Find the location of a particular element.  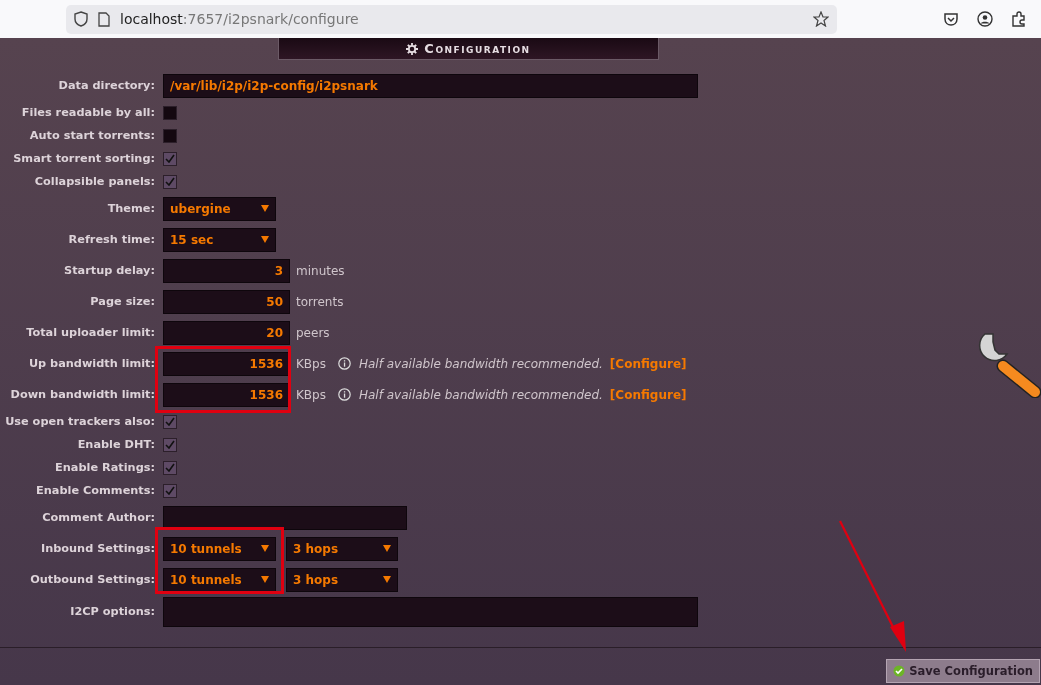

address-bar: localhost:7657/i2psnark/configure is located at coordinates (451, 19).